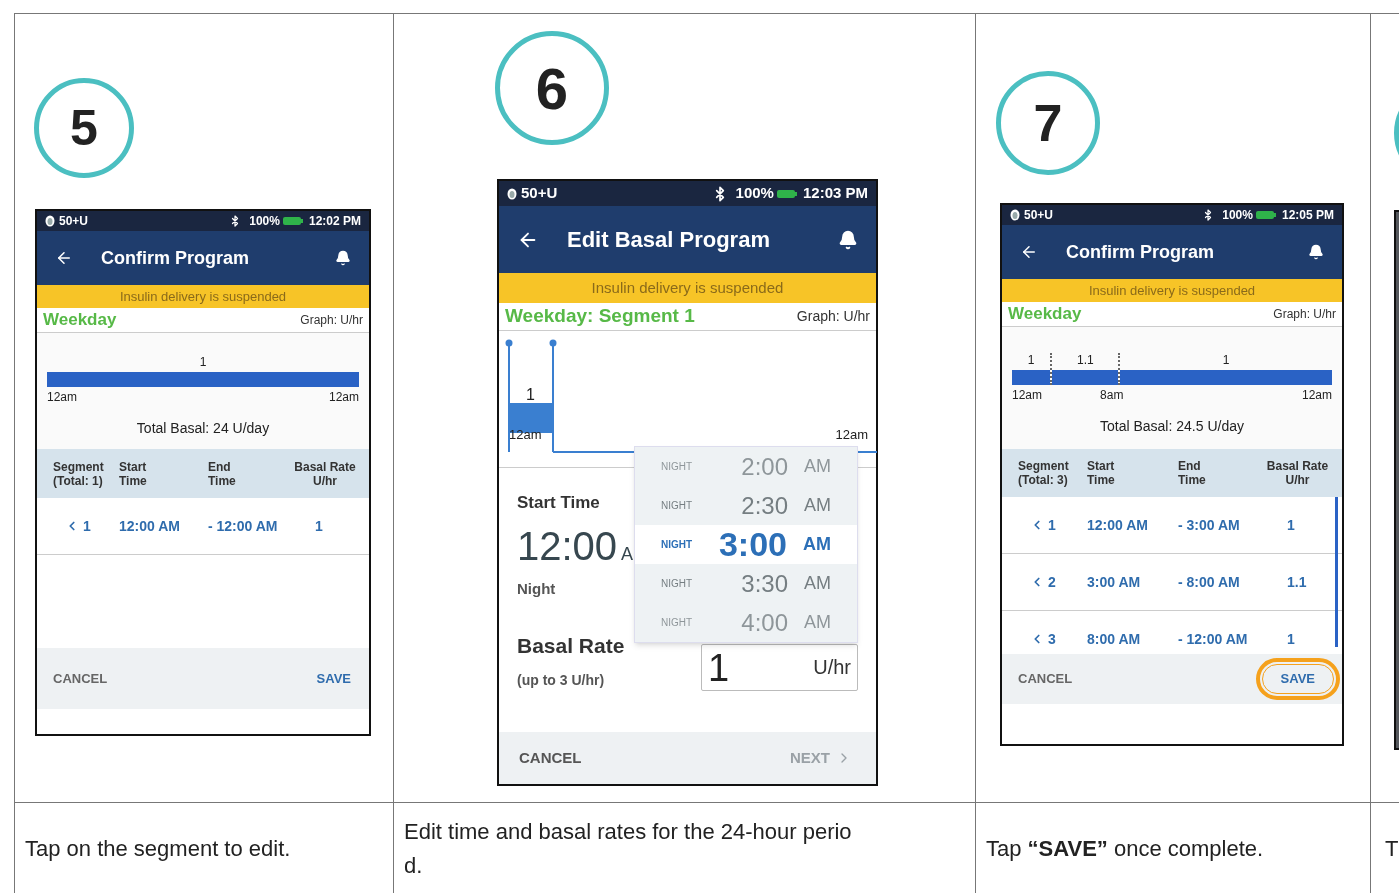 This screenshot has height=893, width=1399. I want to click on time-picker: NIGHT 2:00 AM NIGHT 2:30 AM NIGHT 3:00 AM NIGHT 3:30 AM NIGHT 4:00 AM, so click(746, 544).